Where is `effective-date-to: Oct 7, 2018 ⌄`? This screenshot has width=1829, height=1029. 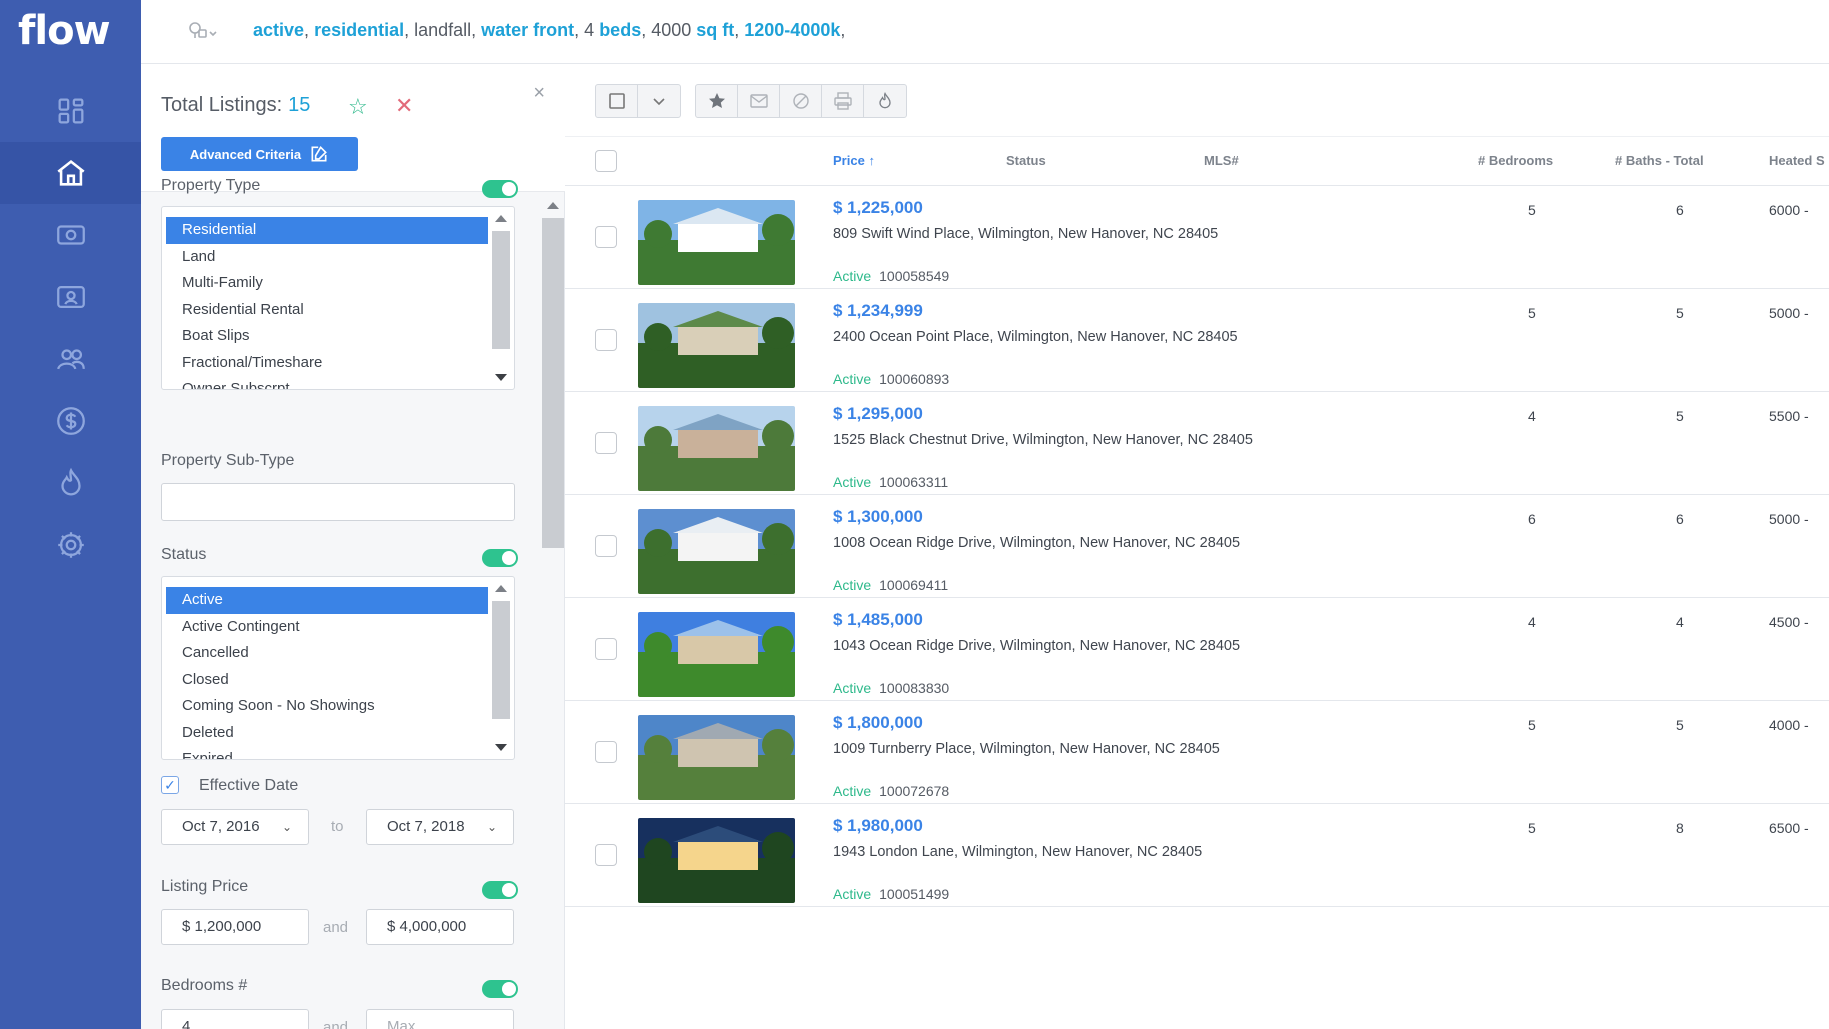
effective-date-to: Oct 7, 2018 ⌄ is located at coordinates (440, 827).